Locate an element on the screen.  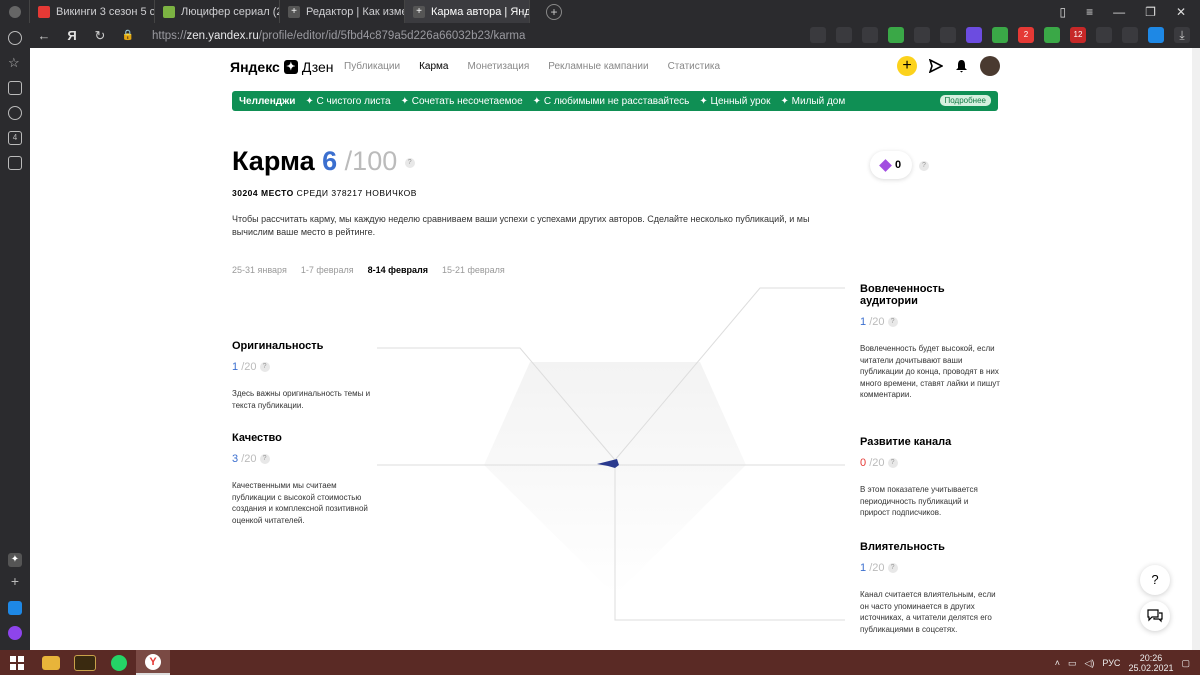
language-indicator: РУС is located at coordinates (1111, 663).